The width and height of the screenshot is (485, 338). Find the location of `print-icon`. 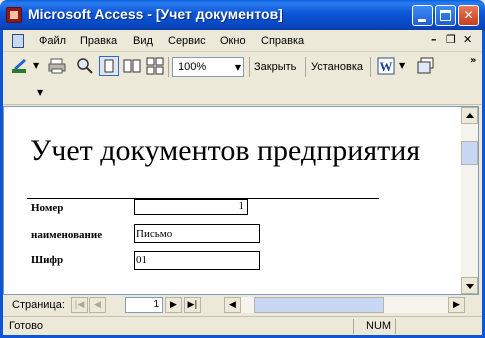

print-icon is located at coordinates (57, 66).